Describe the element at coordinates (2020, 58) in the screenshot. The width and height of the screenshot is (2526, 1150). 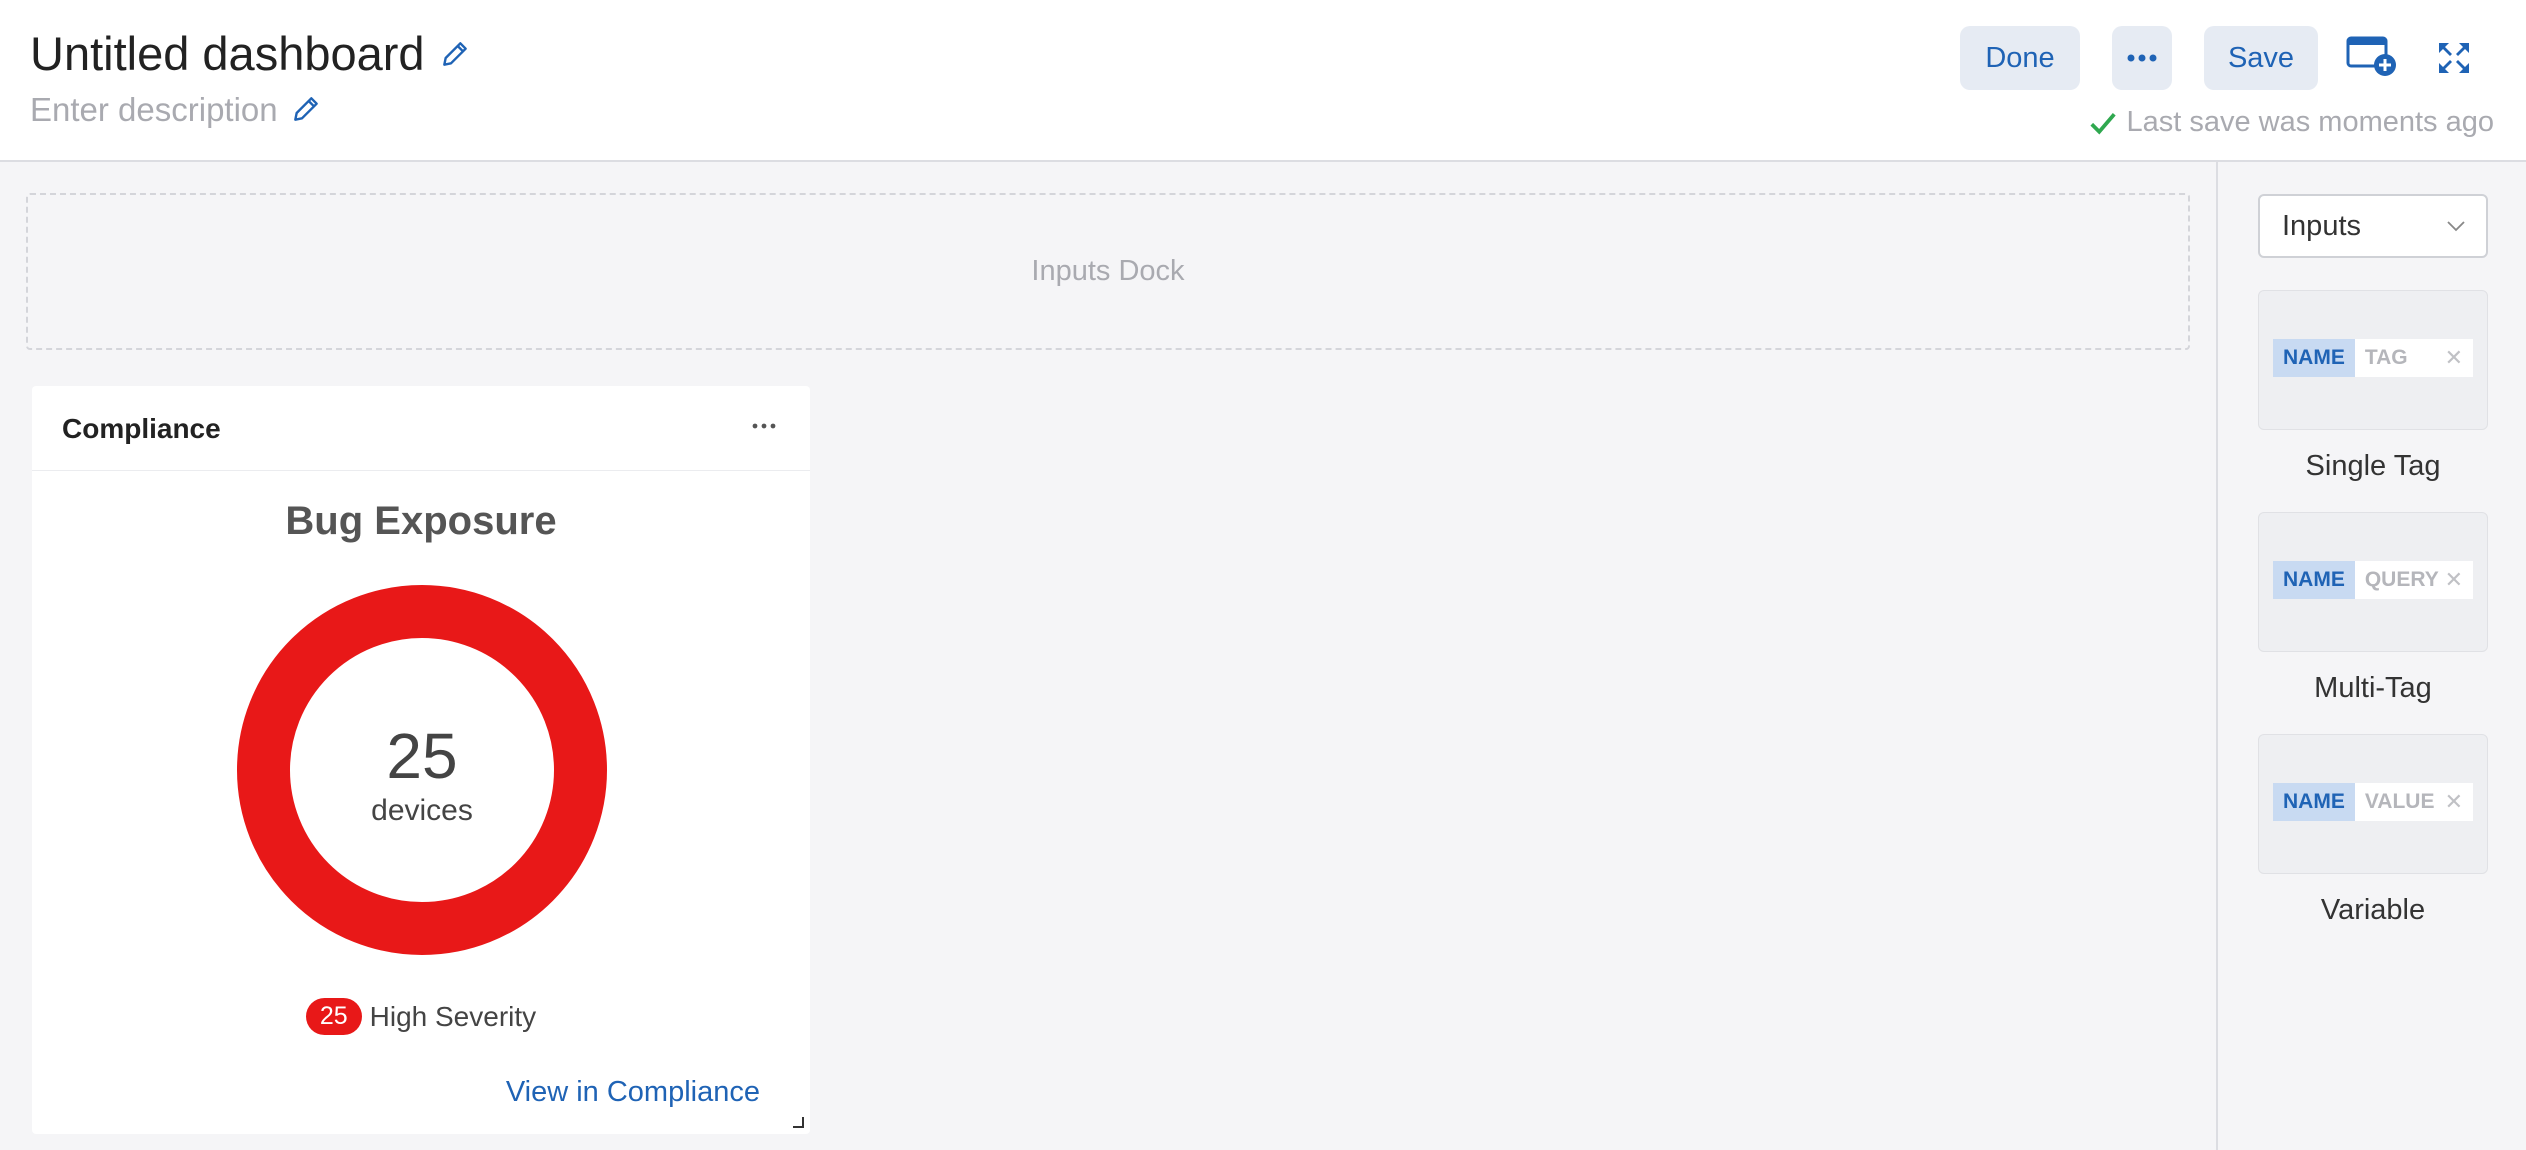
I see `done-button: Done` at that location.